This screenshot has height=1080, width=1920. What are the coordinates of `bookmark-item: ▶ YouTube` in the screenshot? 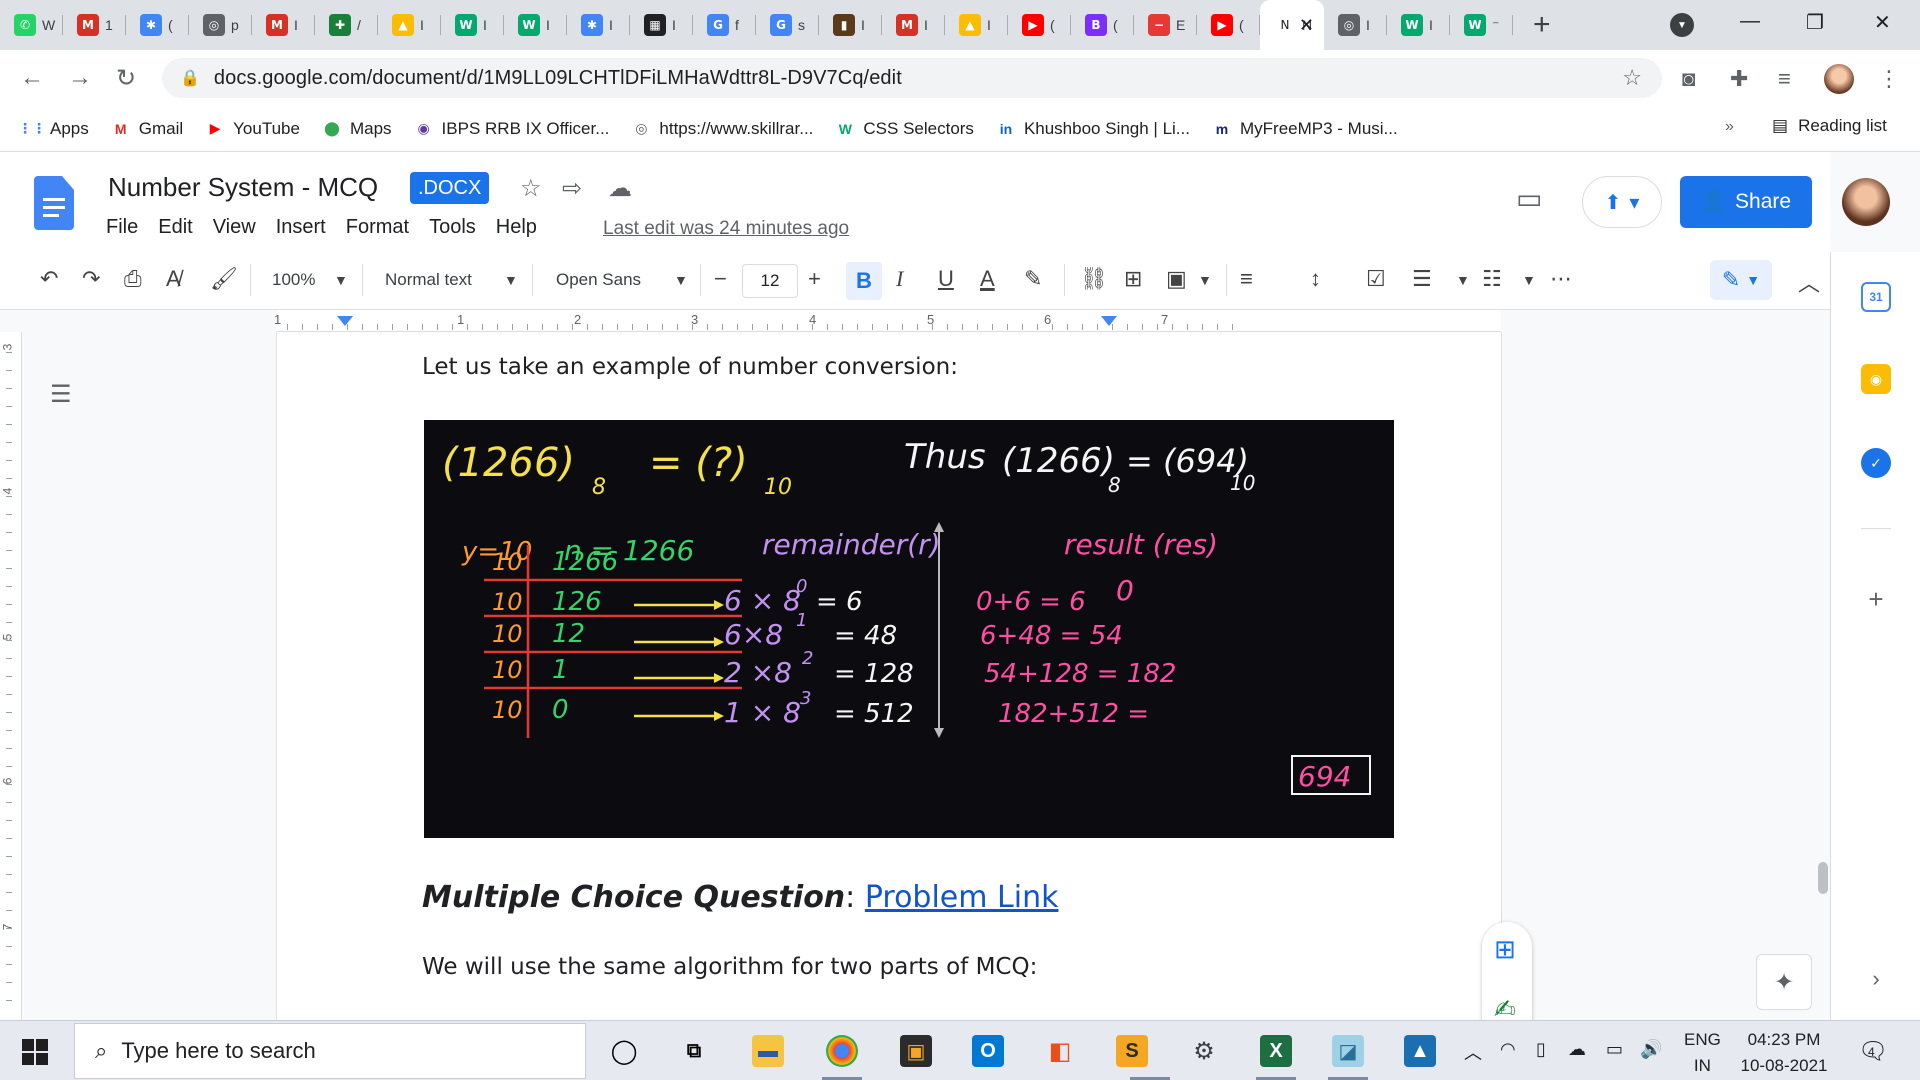 It's located at (252, 129).